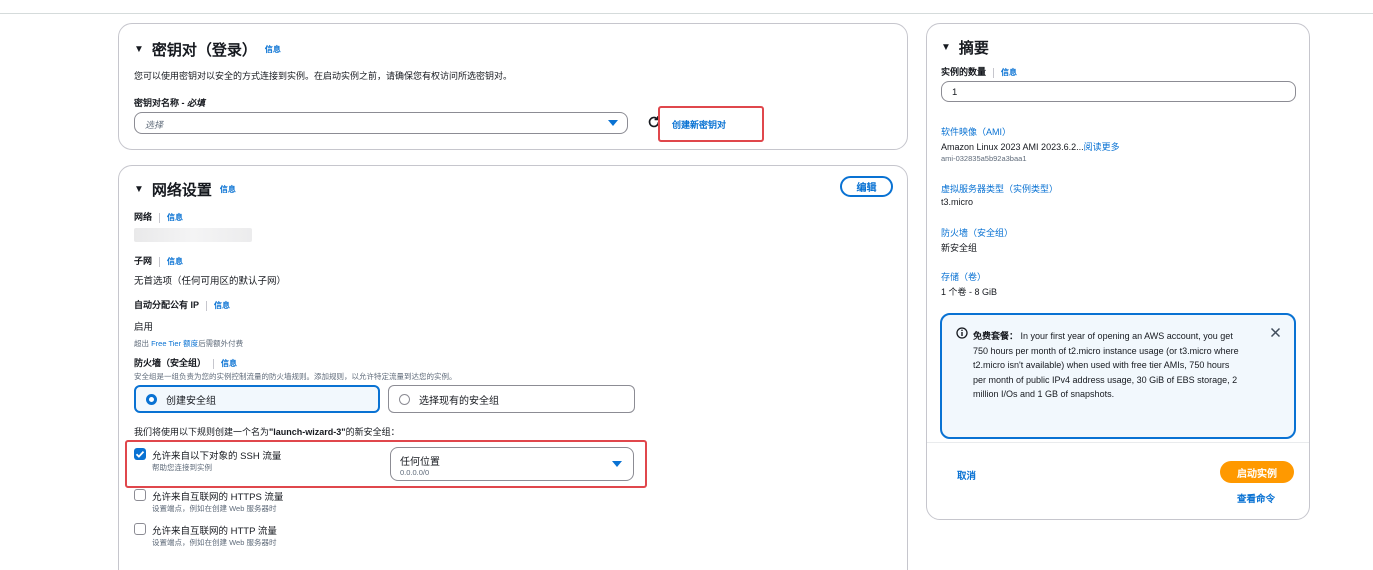 This screenshot has width=1373, height=570. I want to click on rule-intro: 我们将使用以下规则创建一个名为"launch-wizard-3"的新安全组：, so click(267, 432).